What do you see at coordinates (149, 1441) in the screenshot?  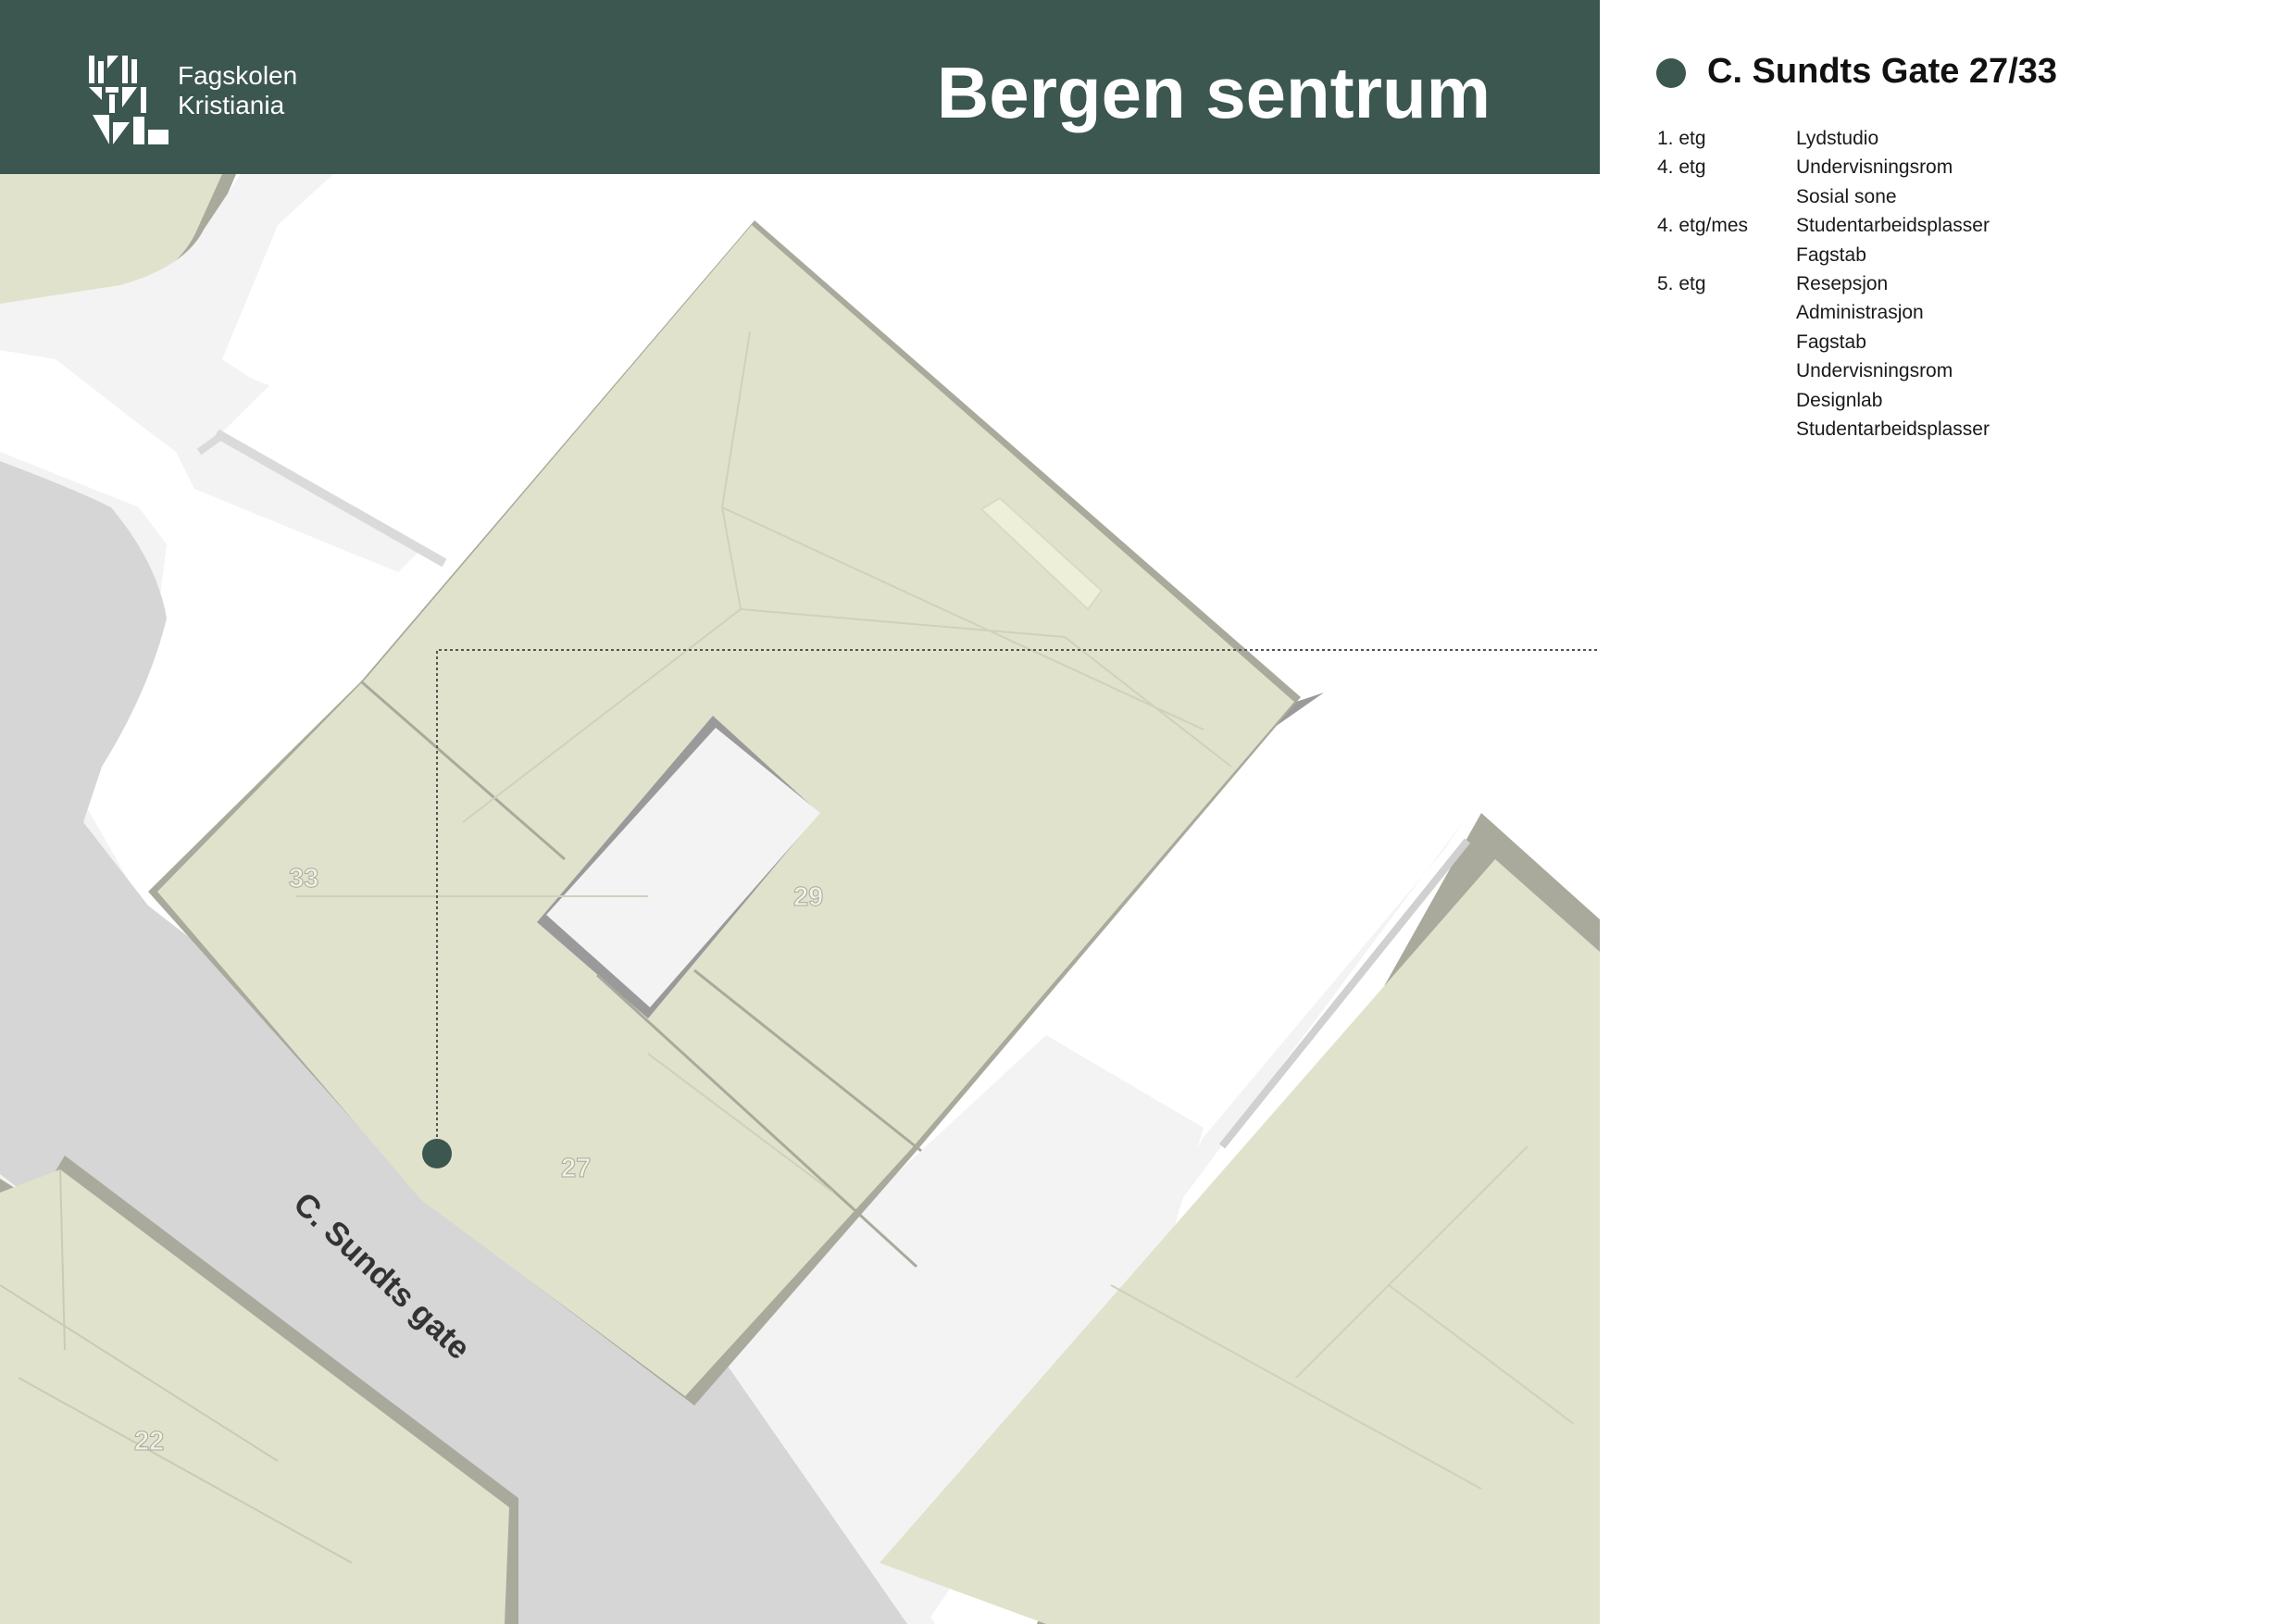 I see `building-number-22: 22` at bounding box center [149, 1441].